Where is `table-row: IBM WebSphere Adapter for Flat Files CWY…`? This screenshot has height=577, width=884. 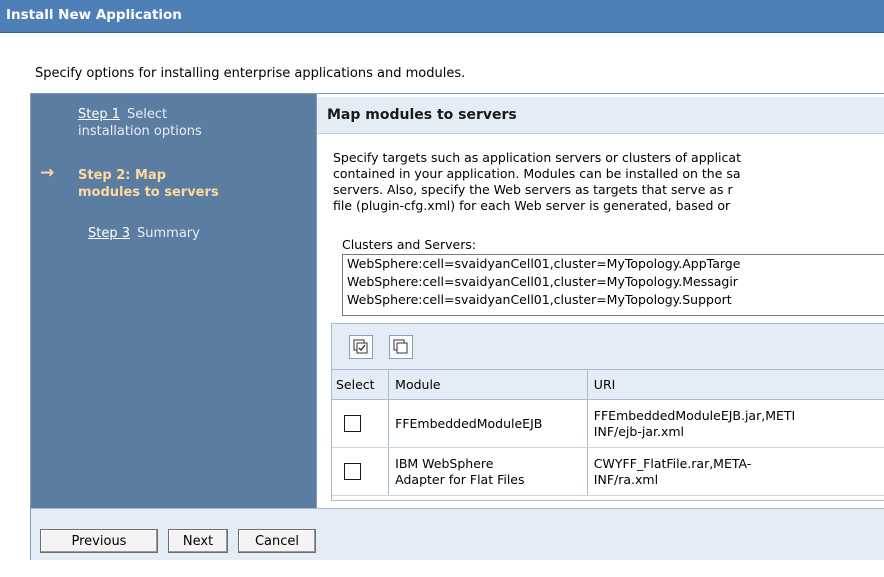 table-row: IBM WebSphere Adapter for Flat Files CWY… is located at coordinates (608, 471).